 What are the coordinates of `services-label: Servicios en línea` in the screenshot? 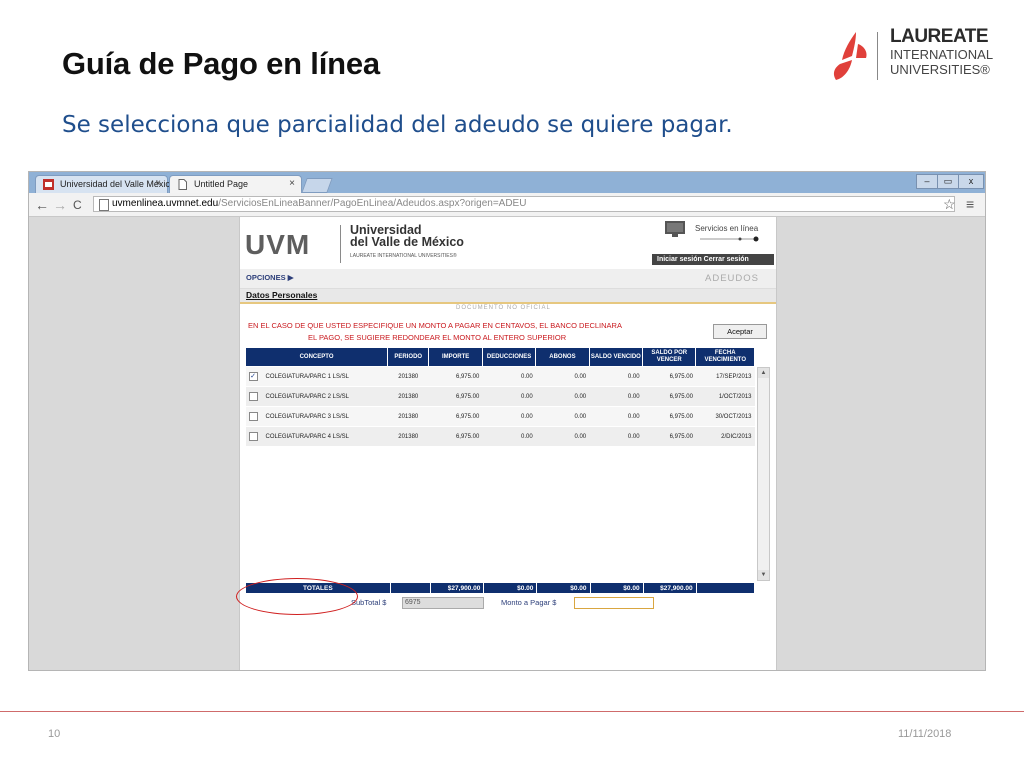 It's located at (727, 228).